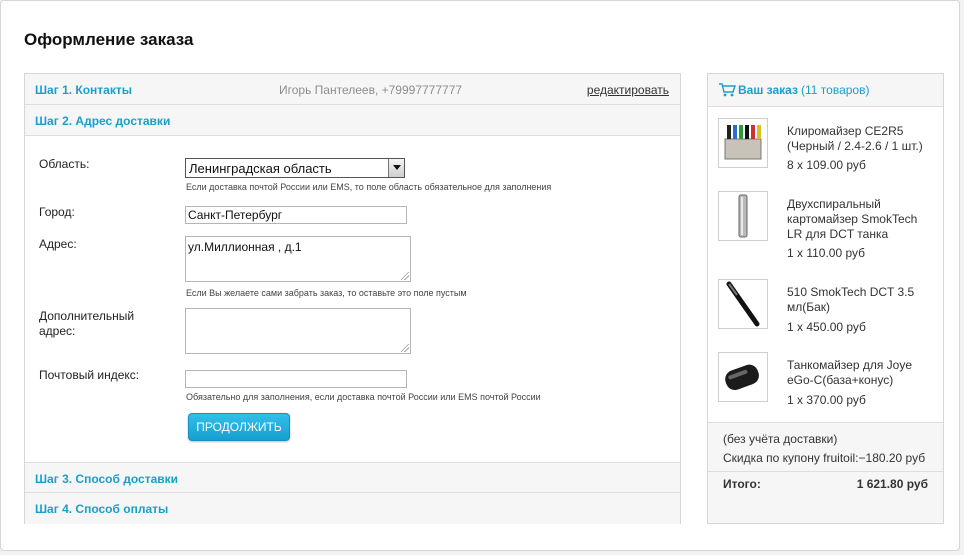 Image resolution: width=964 pixels, height=555 pixels. What do you see at coordinates (826, 327) in the screenshot?
I see `item-quantity-price: 1 x 450.00 руб` at bounding box center [826, 327].